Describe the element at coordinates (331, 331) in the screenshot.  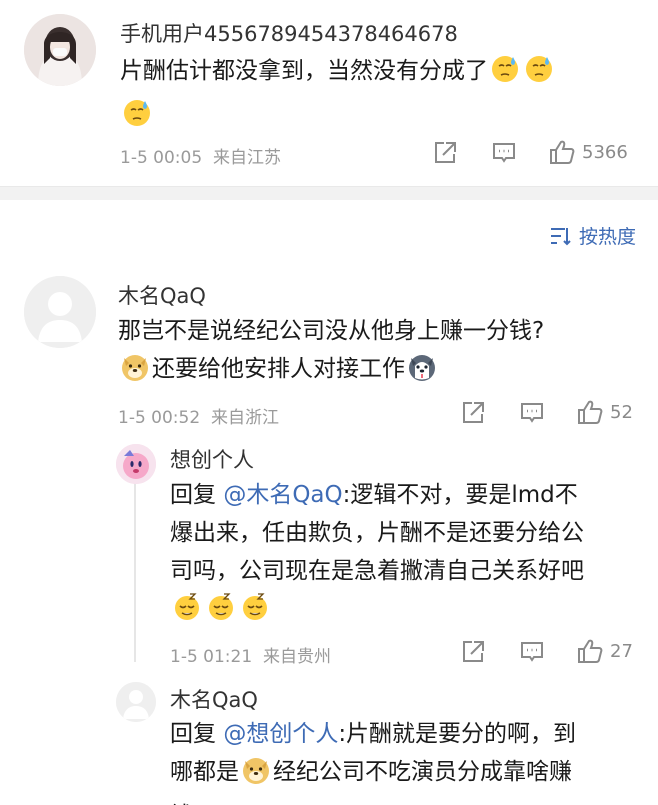
I see `comment-text-line: 那岂不是说经纪公司没从他身上赚一分钱?` at that location.